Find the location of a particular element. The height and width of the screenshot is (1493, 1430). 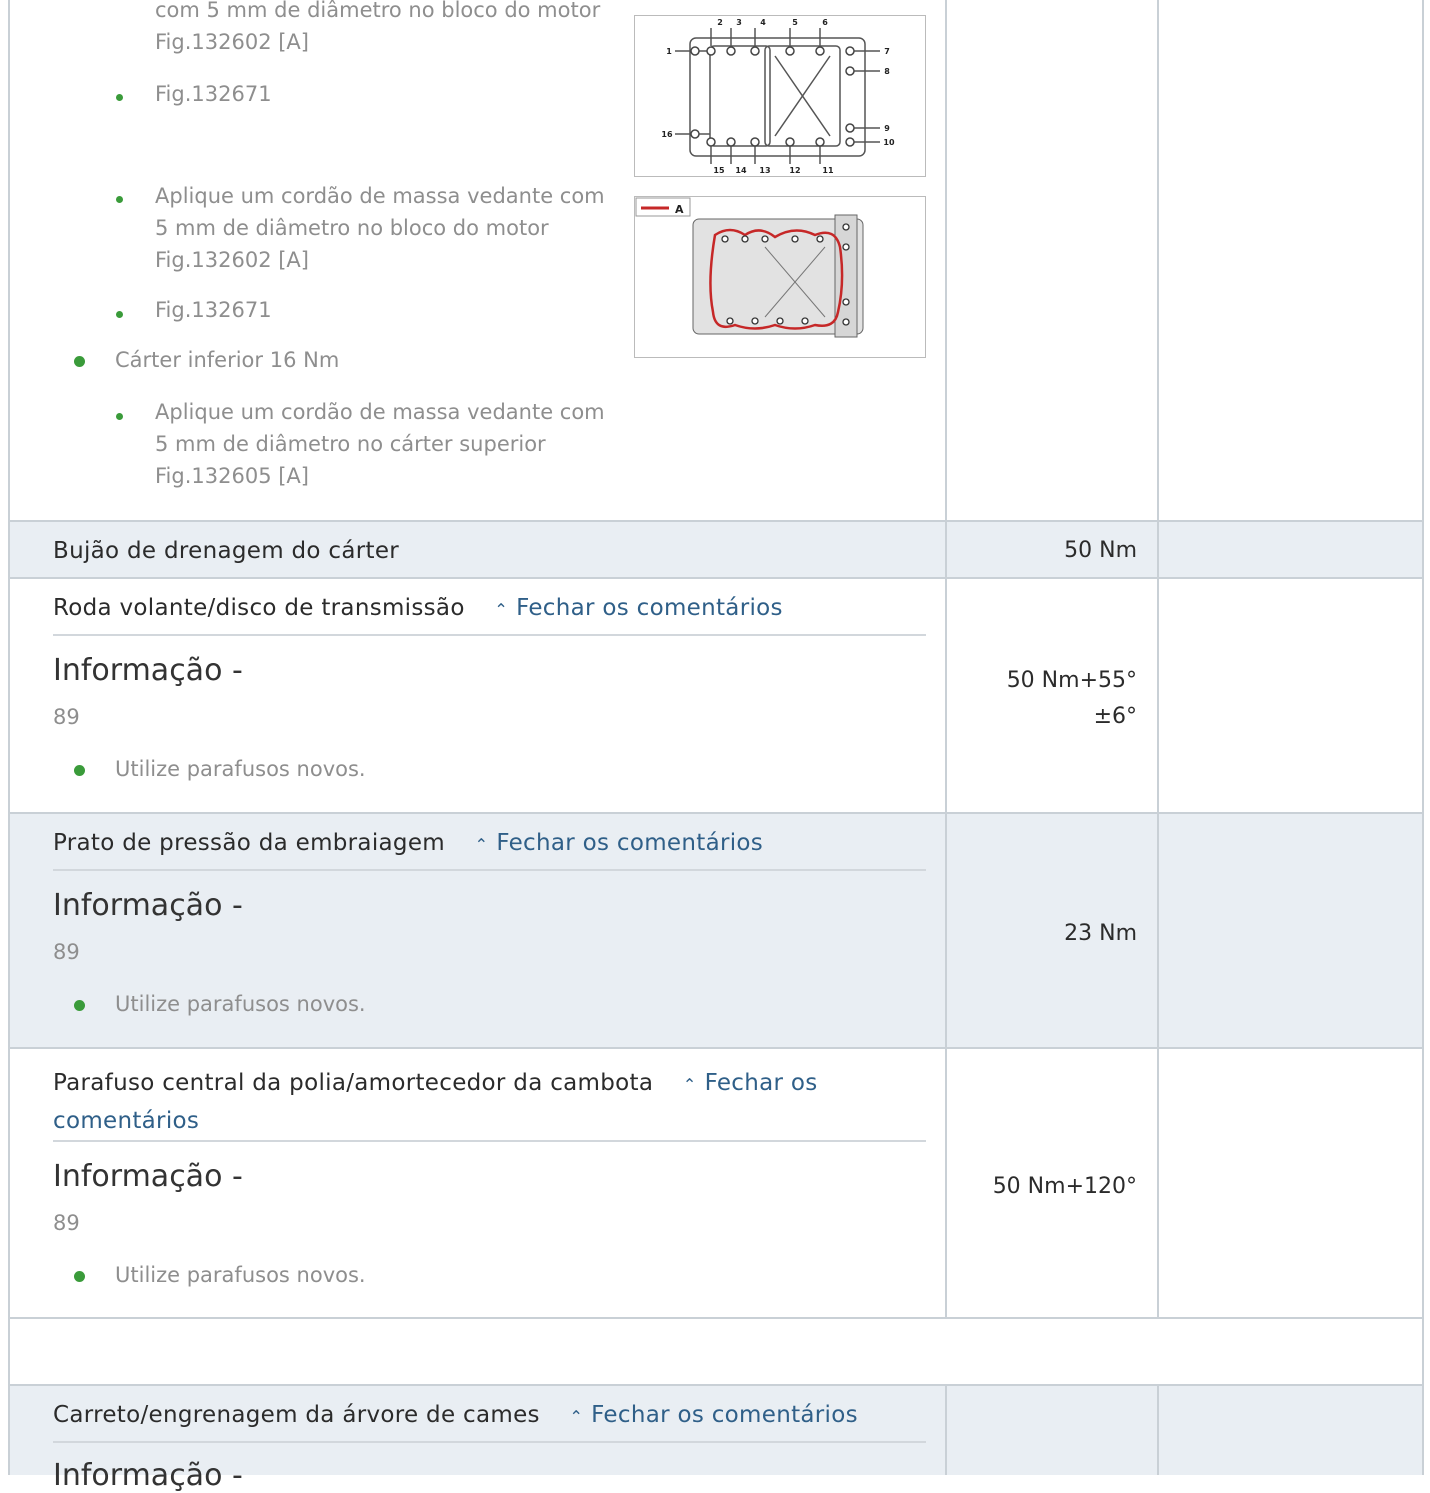

figure-bolt-sequence: 2 3 4 5 6 7 8 9 10 15 14 13 12 11 1 16 is located at coordinates (780, 96).